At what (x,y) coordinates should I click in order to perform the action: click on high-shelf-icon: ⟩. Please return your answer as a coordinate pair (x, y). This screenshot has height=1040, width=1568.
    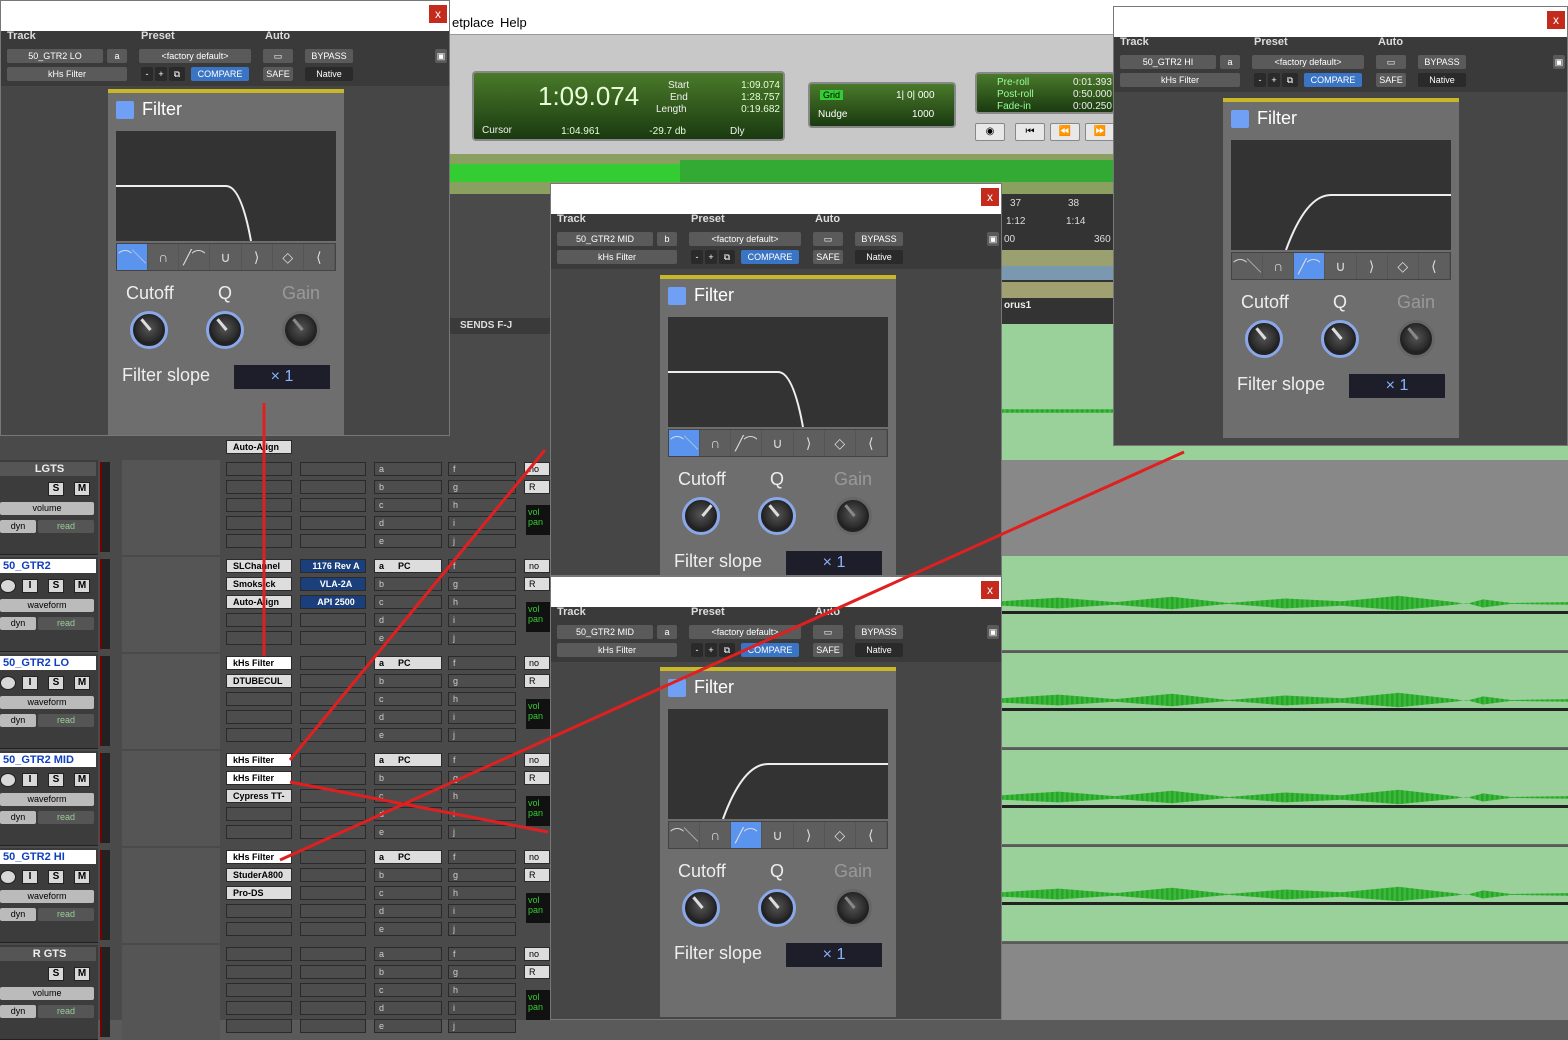
    Looking at the image, I should click on (1372, 266).